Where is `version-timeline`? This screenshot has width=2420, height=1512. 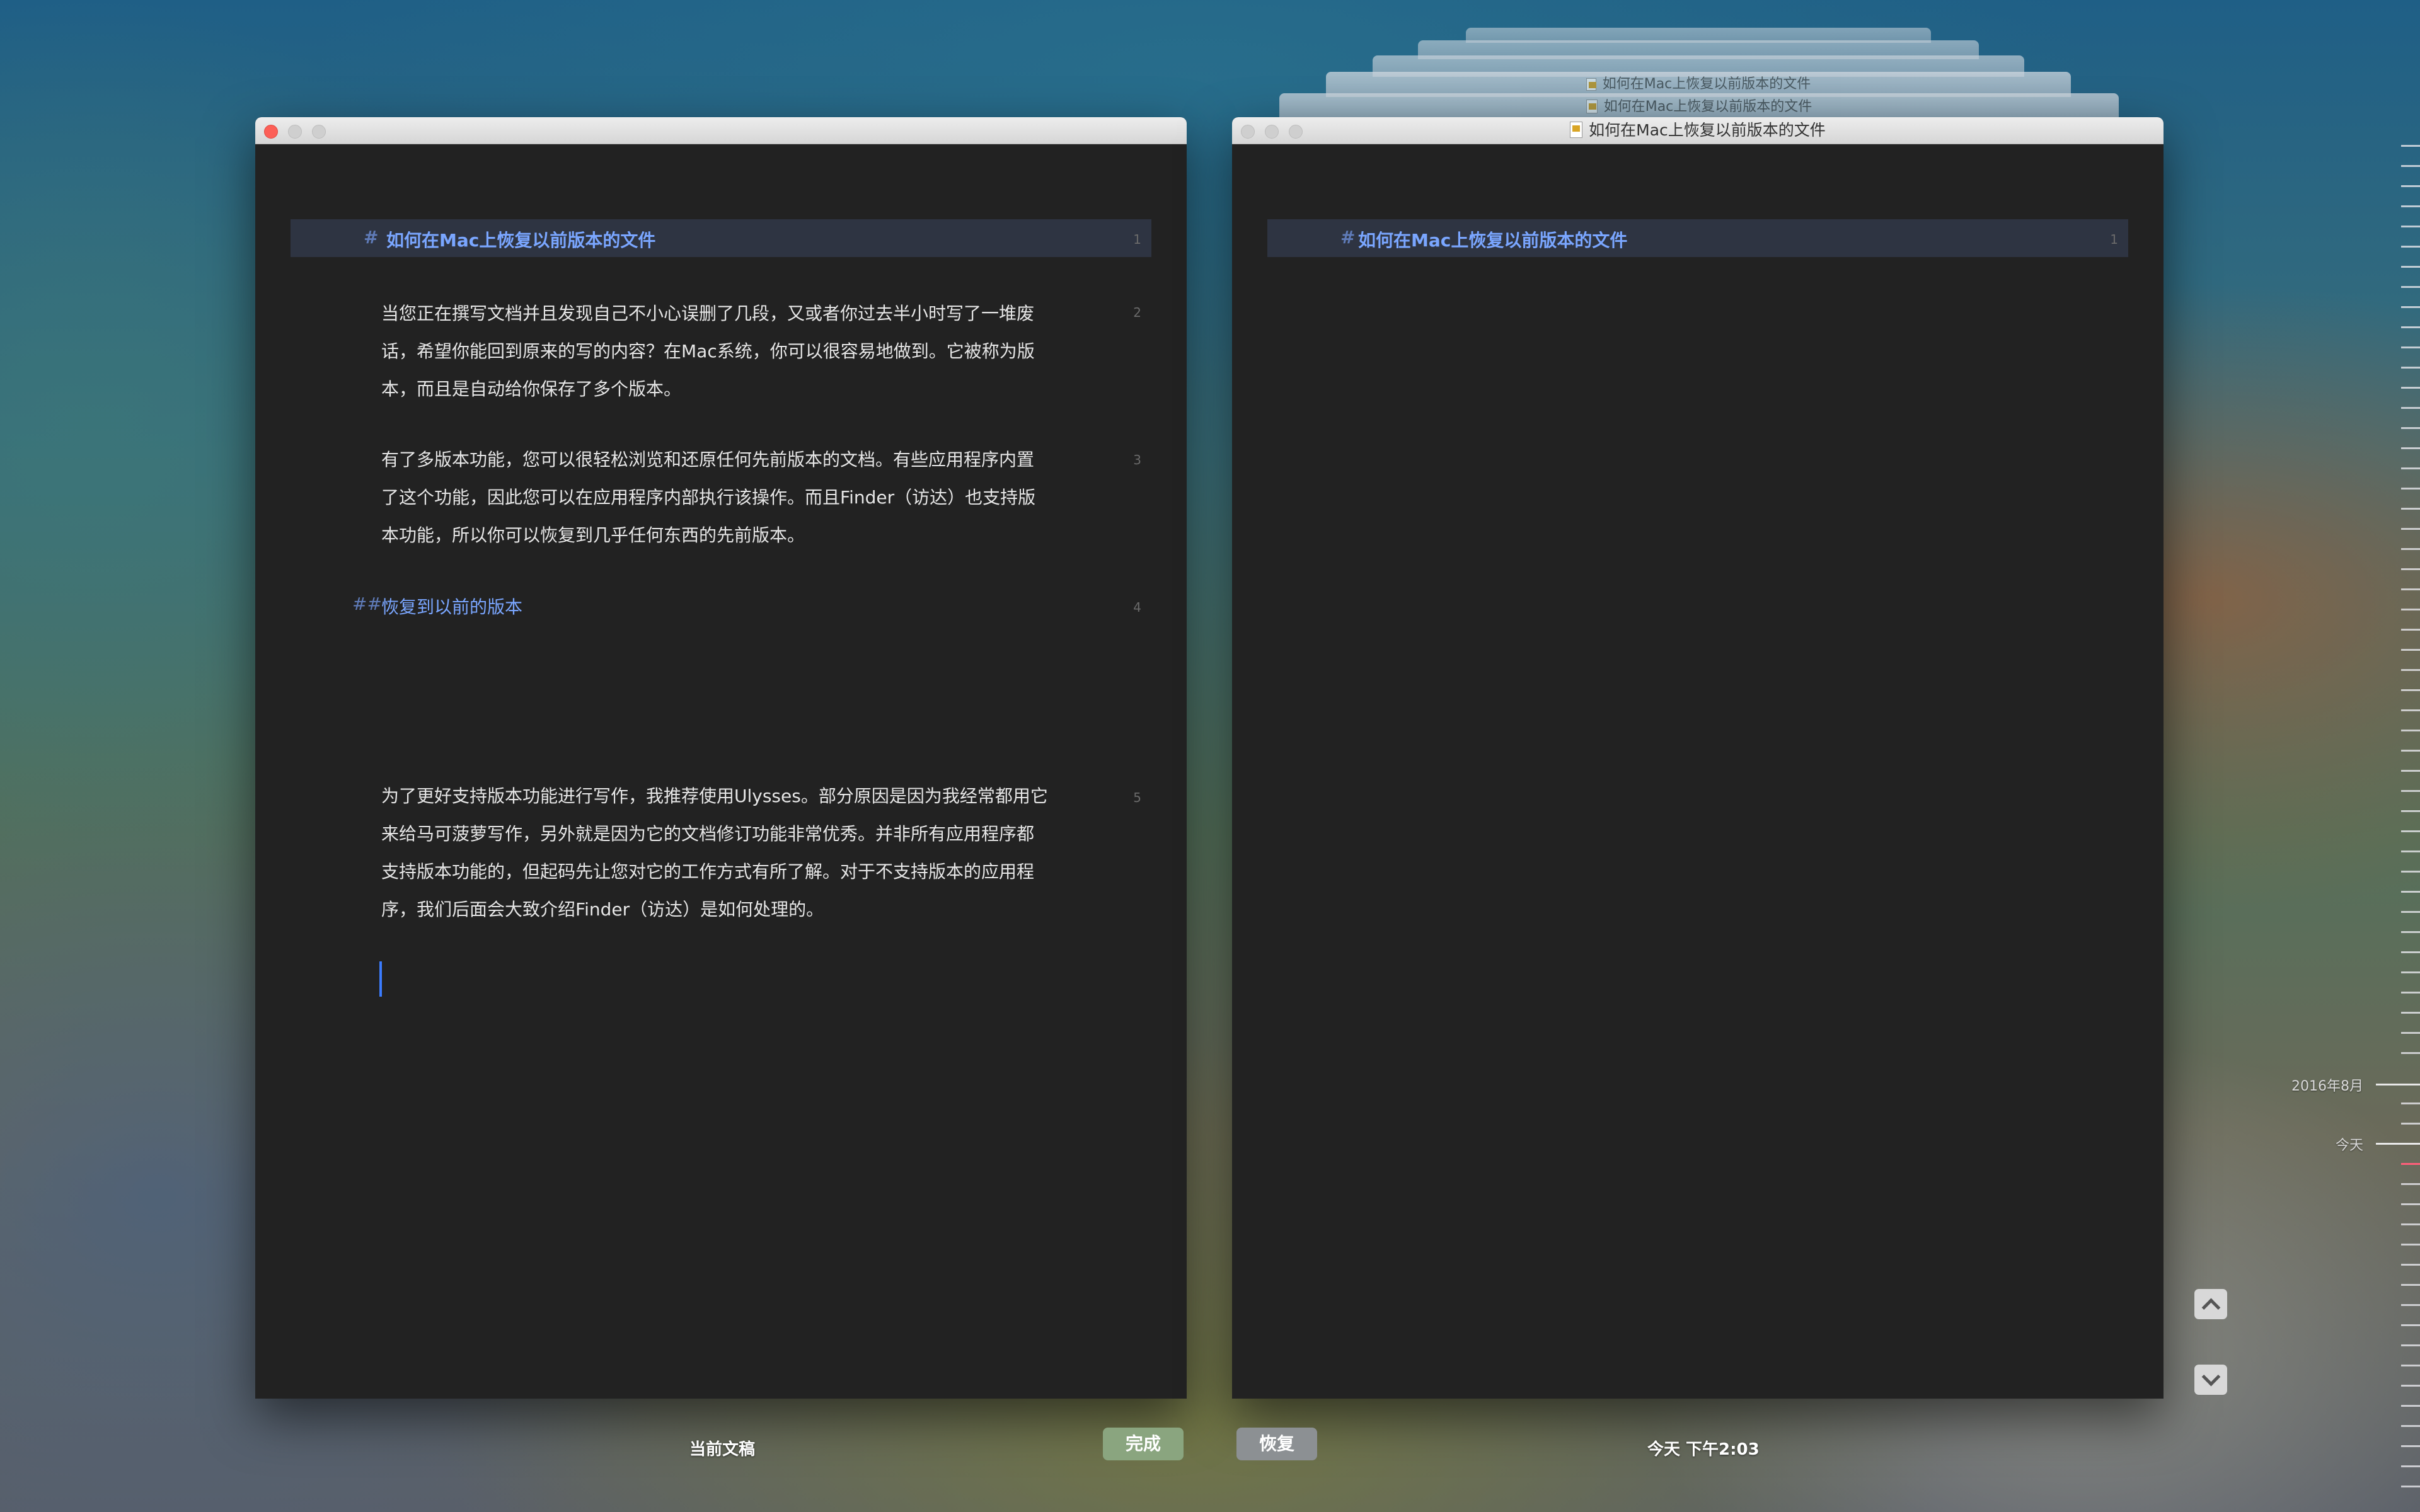
version-timeline is located at coordinates (2376, 756).